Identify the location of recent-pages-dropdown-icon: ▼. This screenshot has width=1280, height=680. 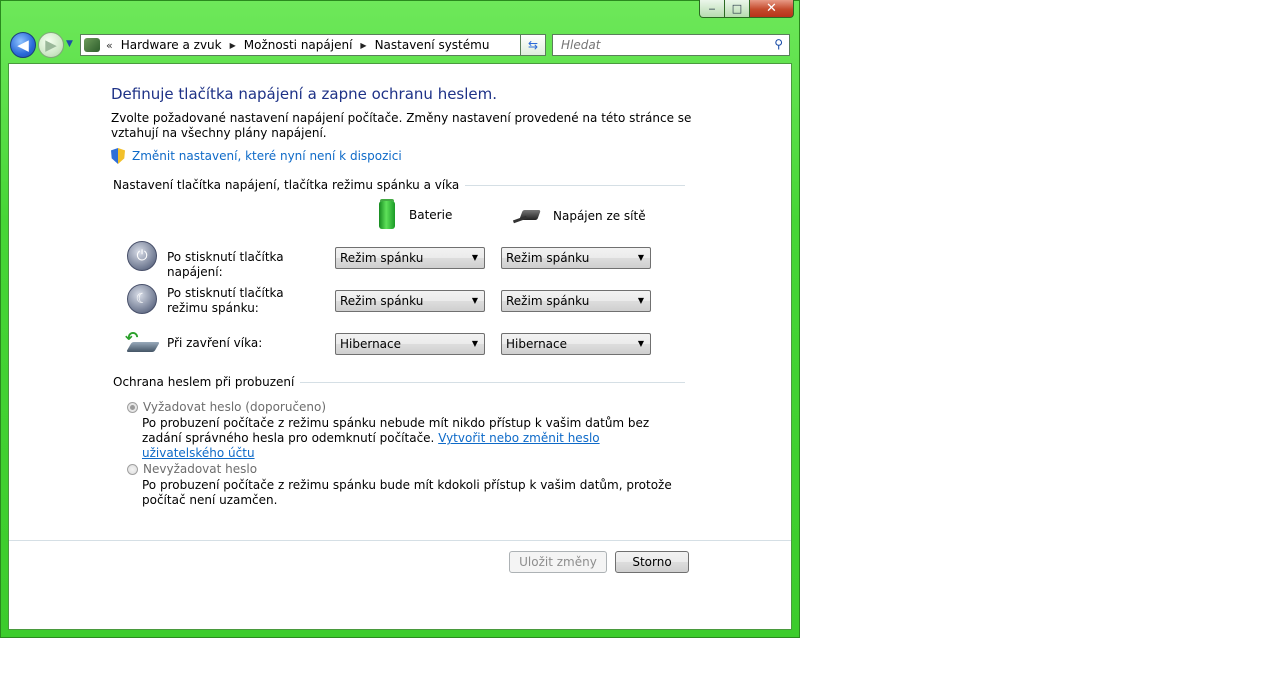
(69, 44).